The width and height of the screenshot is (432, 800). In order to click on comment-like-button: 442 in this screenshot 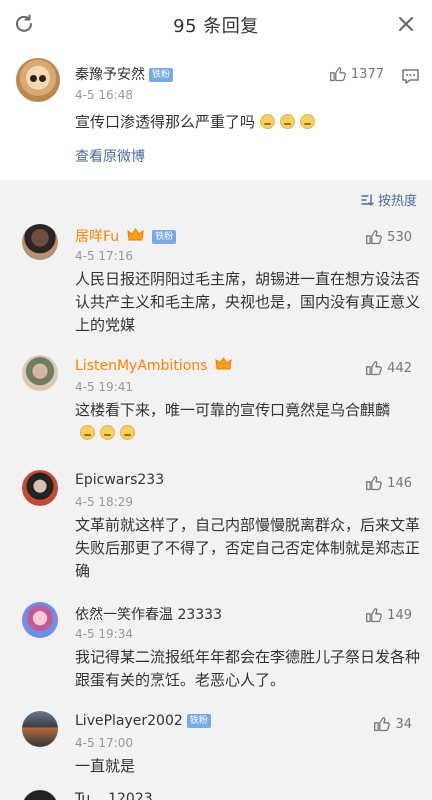, I will do `click(388, 368)`.